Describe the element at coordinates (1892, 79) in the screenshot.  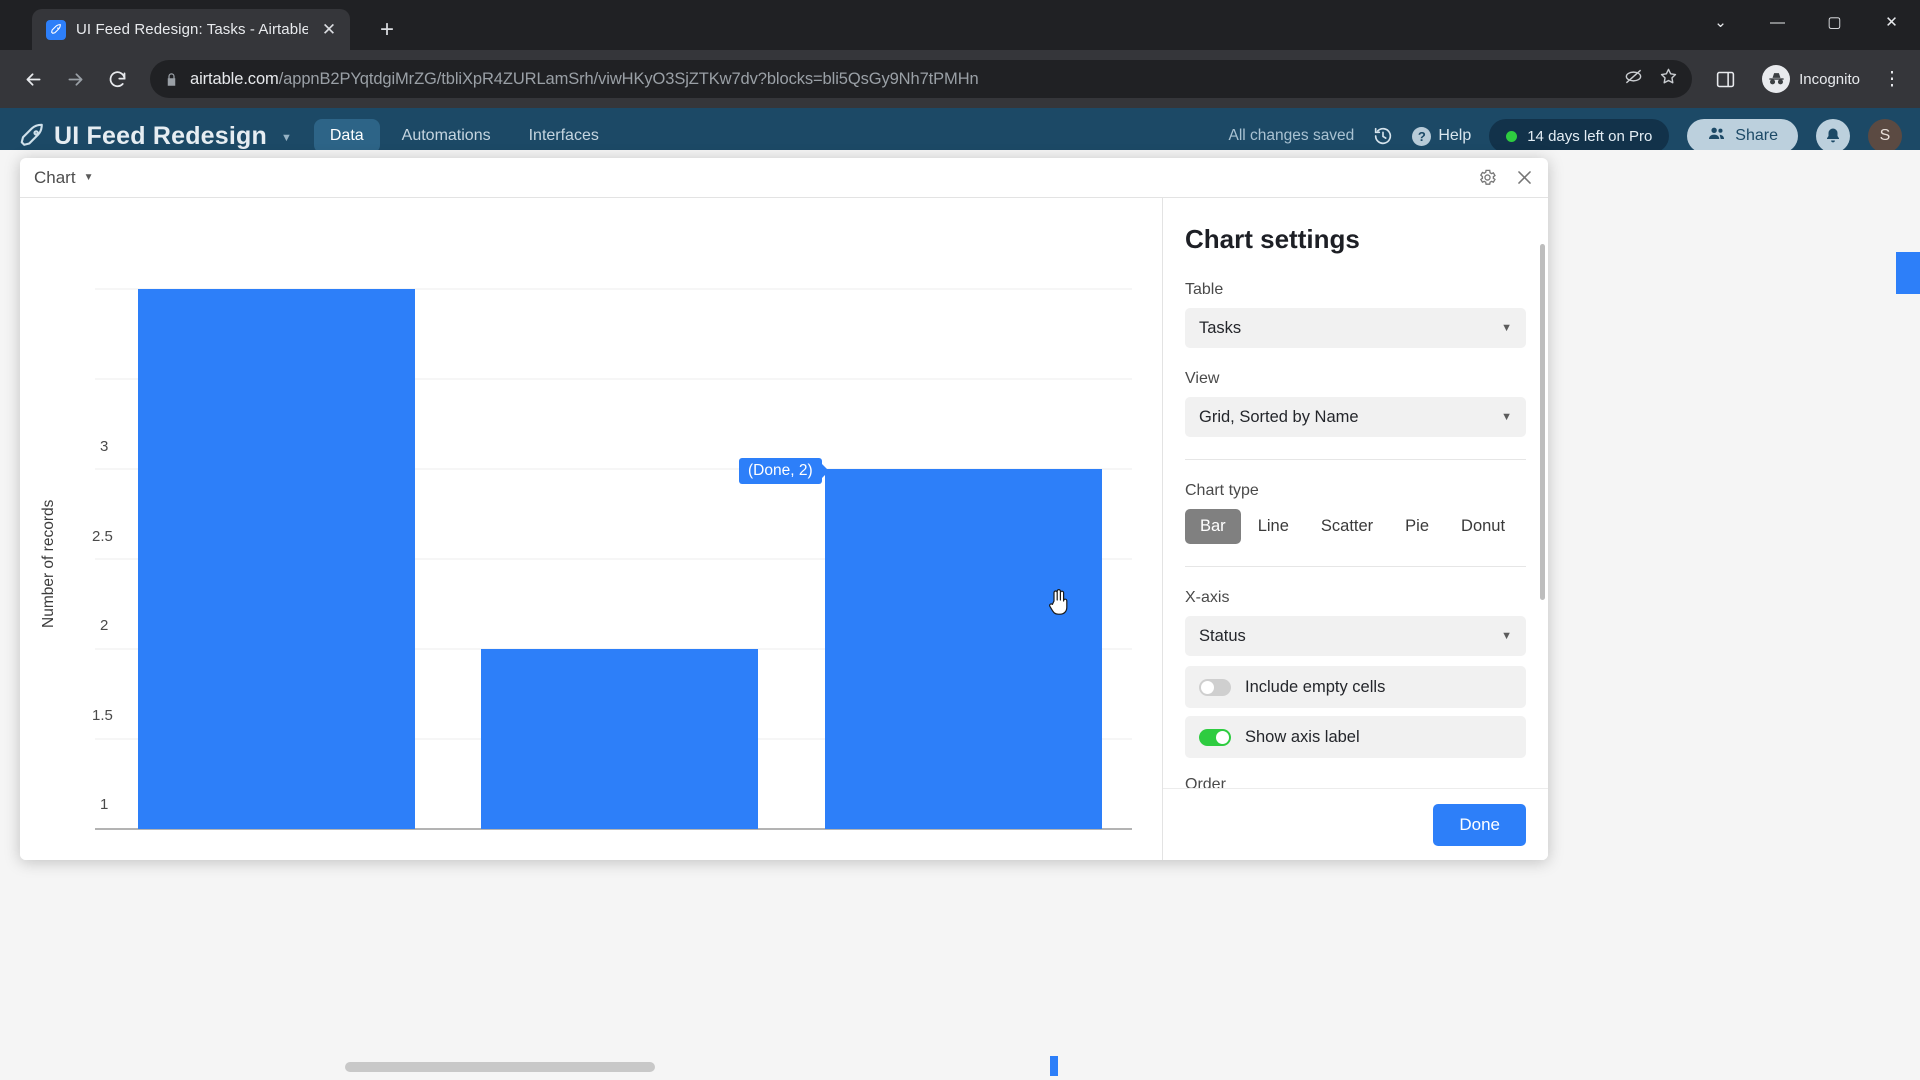
I see `kebab-menu-icon: ⋮` at that location.